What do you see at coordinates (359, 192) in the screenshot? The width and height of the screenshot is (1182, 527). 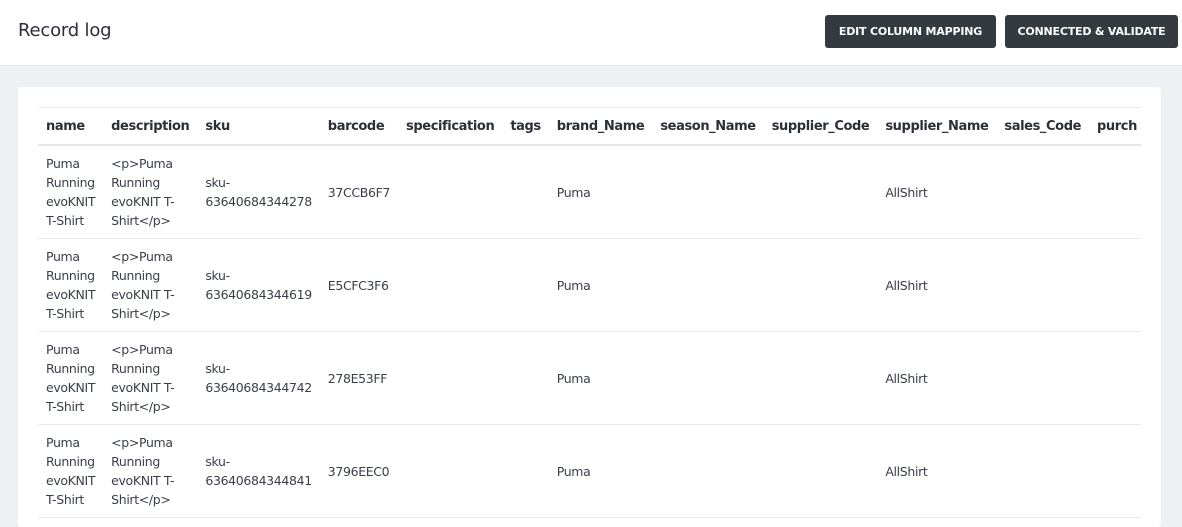 I see `cell-barcode: 37CCB6F7` at bounding box center [359, 192].